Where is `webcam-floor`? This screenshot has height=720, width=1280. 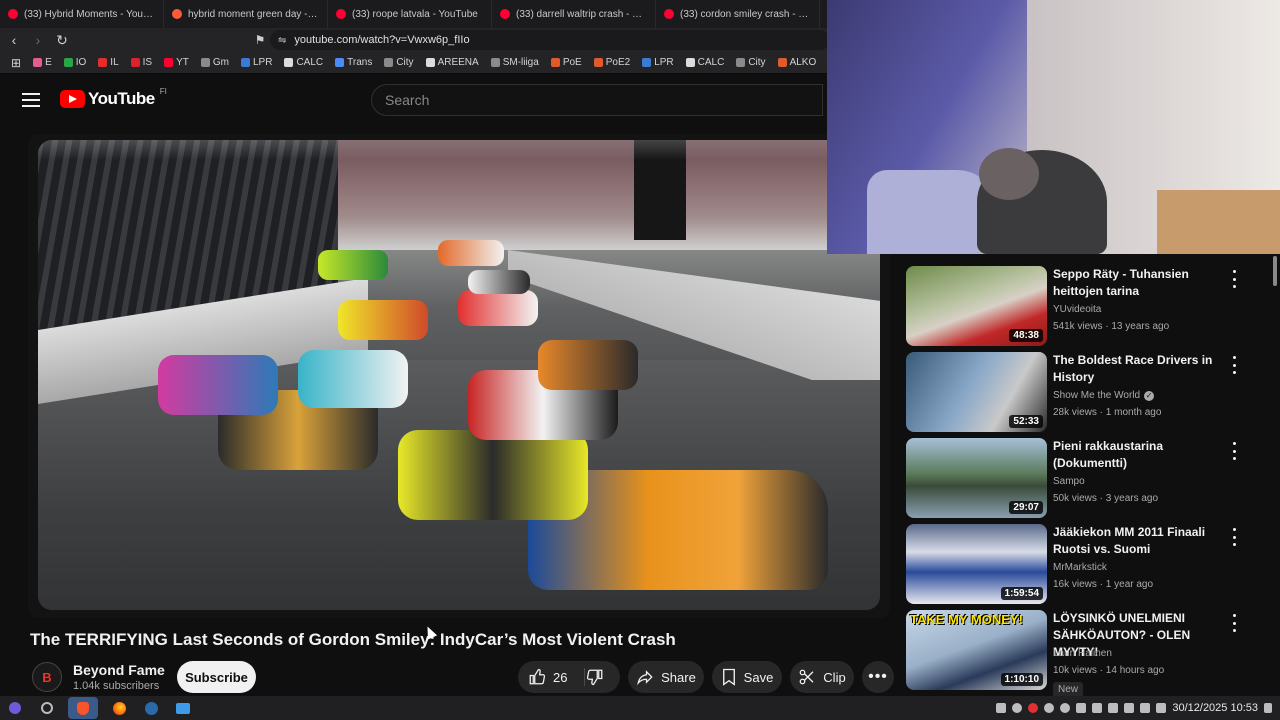
webcam-floor is located at coordinates (1218, 222).